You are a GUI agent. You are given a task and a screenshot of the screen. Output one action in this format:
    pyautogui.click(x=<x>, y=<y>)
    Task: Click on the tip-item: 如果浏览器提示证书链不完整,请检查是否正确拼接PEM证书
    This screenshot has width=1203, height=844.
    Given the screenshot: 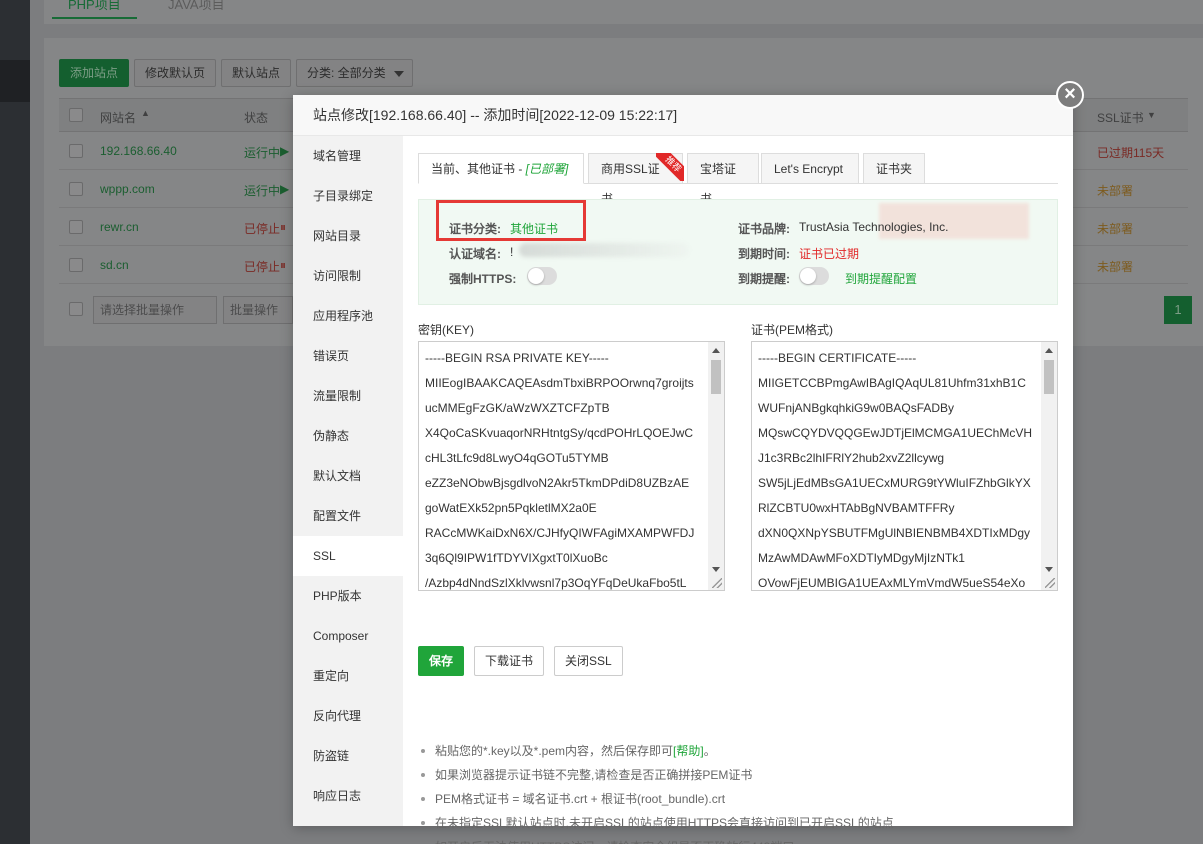 What is the action you would take?
    pyautogui.click(x=738, y=775)
    